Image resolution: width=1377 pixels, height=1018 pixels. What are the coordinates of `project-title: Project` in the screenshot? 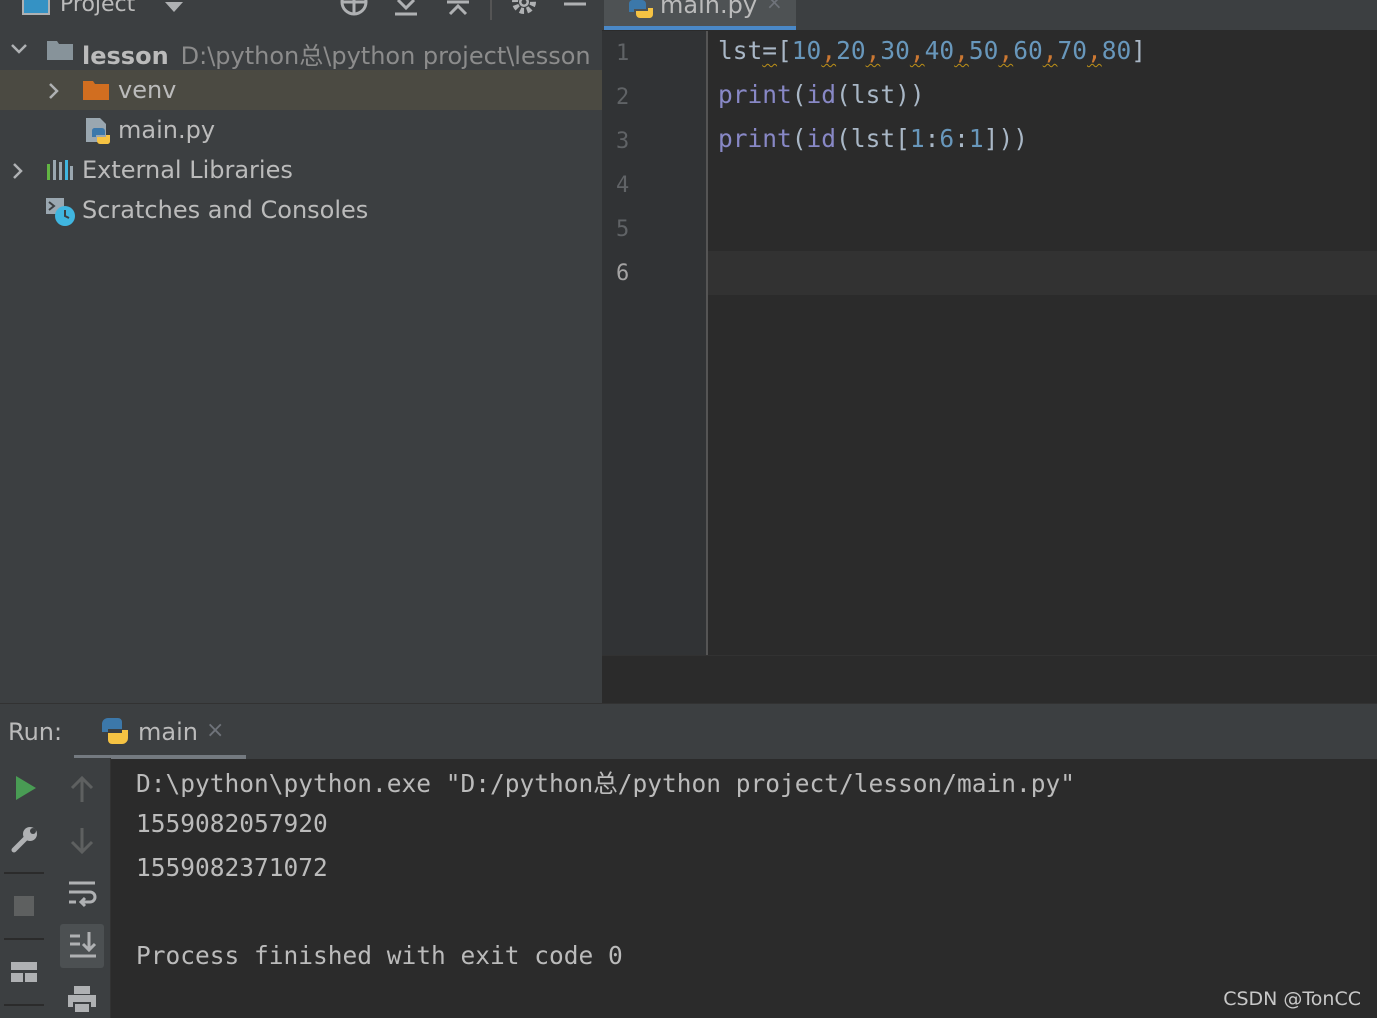 It's located at (97, 8).